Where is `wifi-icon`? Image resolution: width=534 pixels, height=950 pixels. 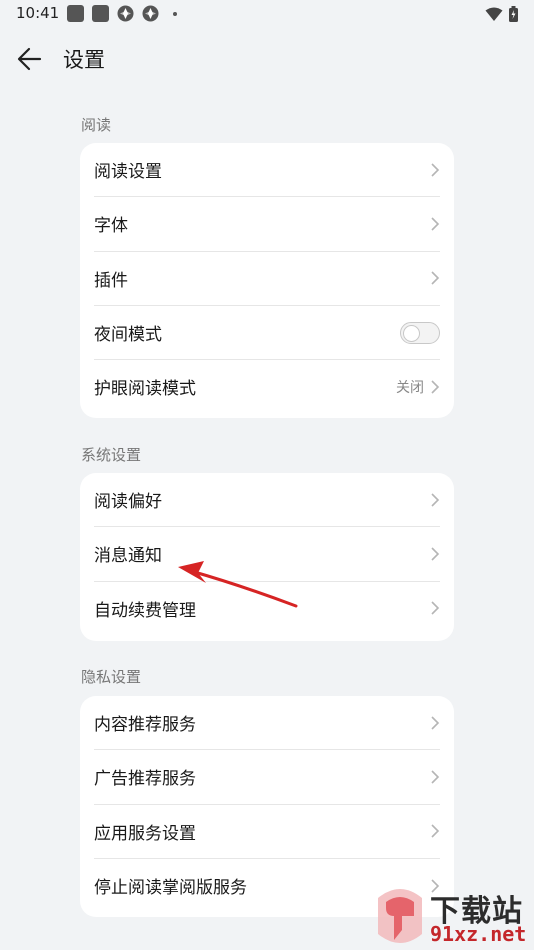
wifi-icon is located at coordinates (494, 16).